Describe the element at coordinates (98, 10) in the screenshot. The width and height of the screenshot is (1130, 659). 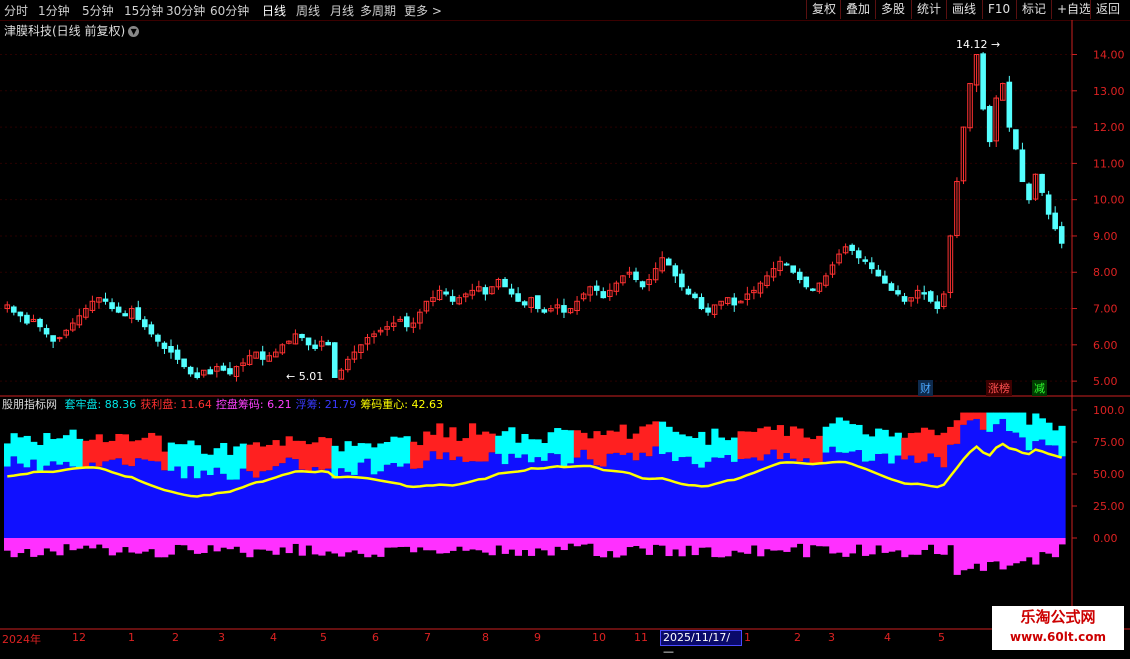
I see `tab-2: 5分钟` at that location.